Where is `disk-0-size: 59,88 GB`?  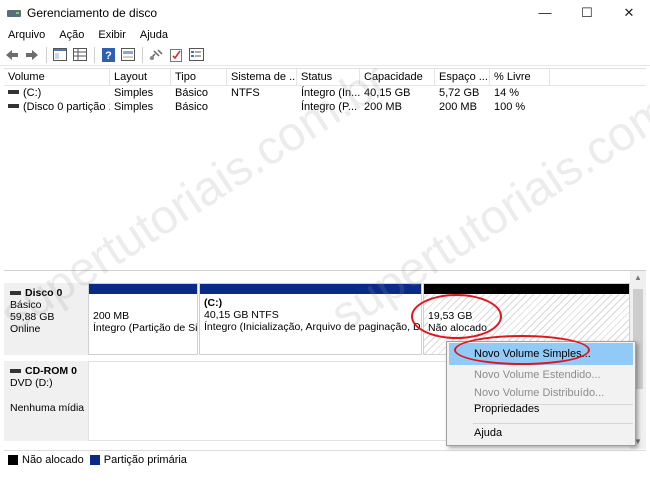
disk-0-size: 59,88 GB is located at coordinates (32, 317).